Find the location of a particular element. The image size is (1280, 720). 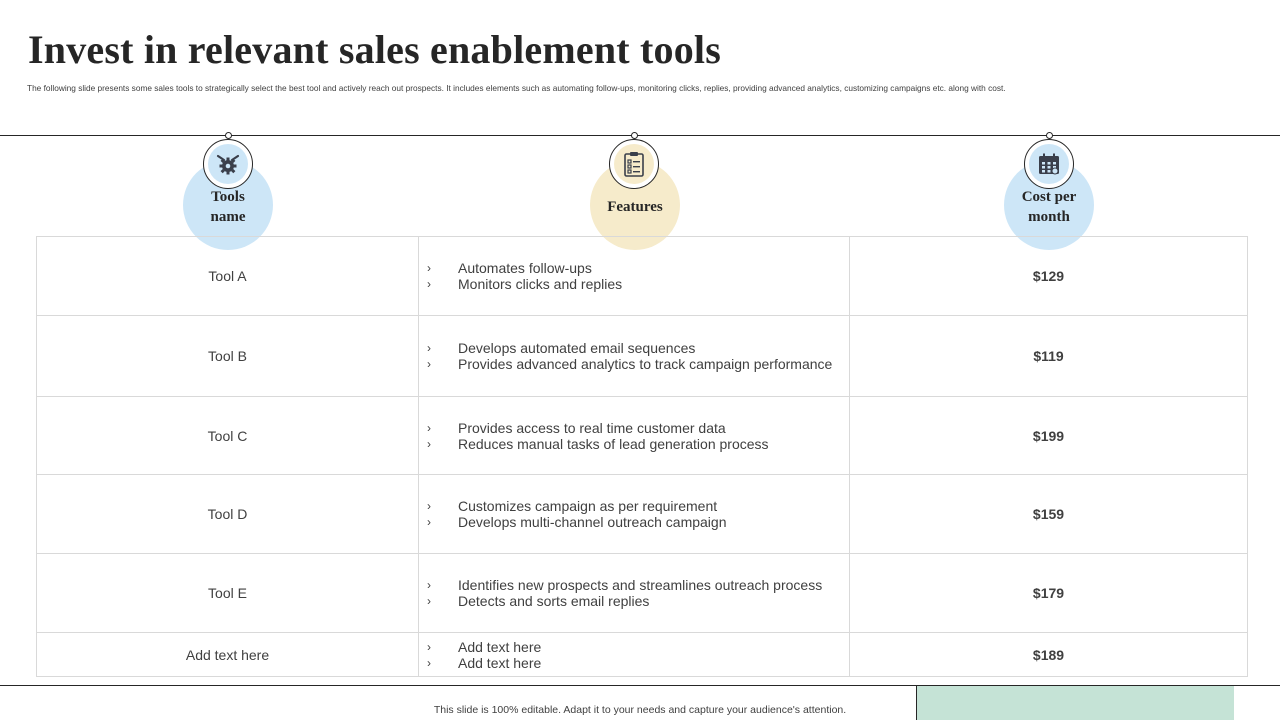

pin-features is located at coordinates (634, 135).